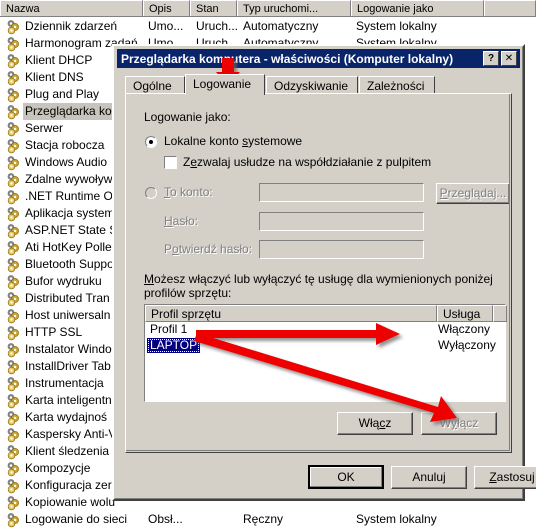  What do you see at coordinates (281, 26) in the screenshot?
I see `service-startup-type: Automatyczny` at bounding box center [281, 26].